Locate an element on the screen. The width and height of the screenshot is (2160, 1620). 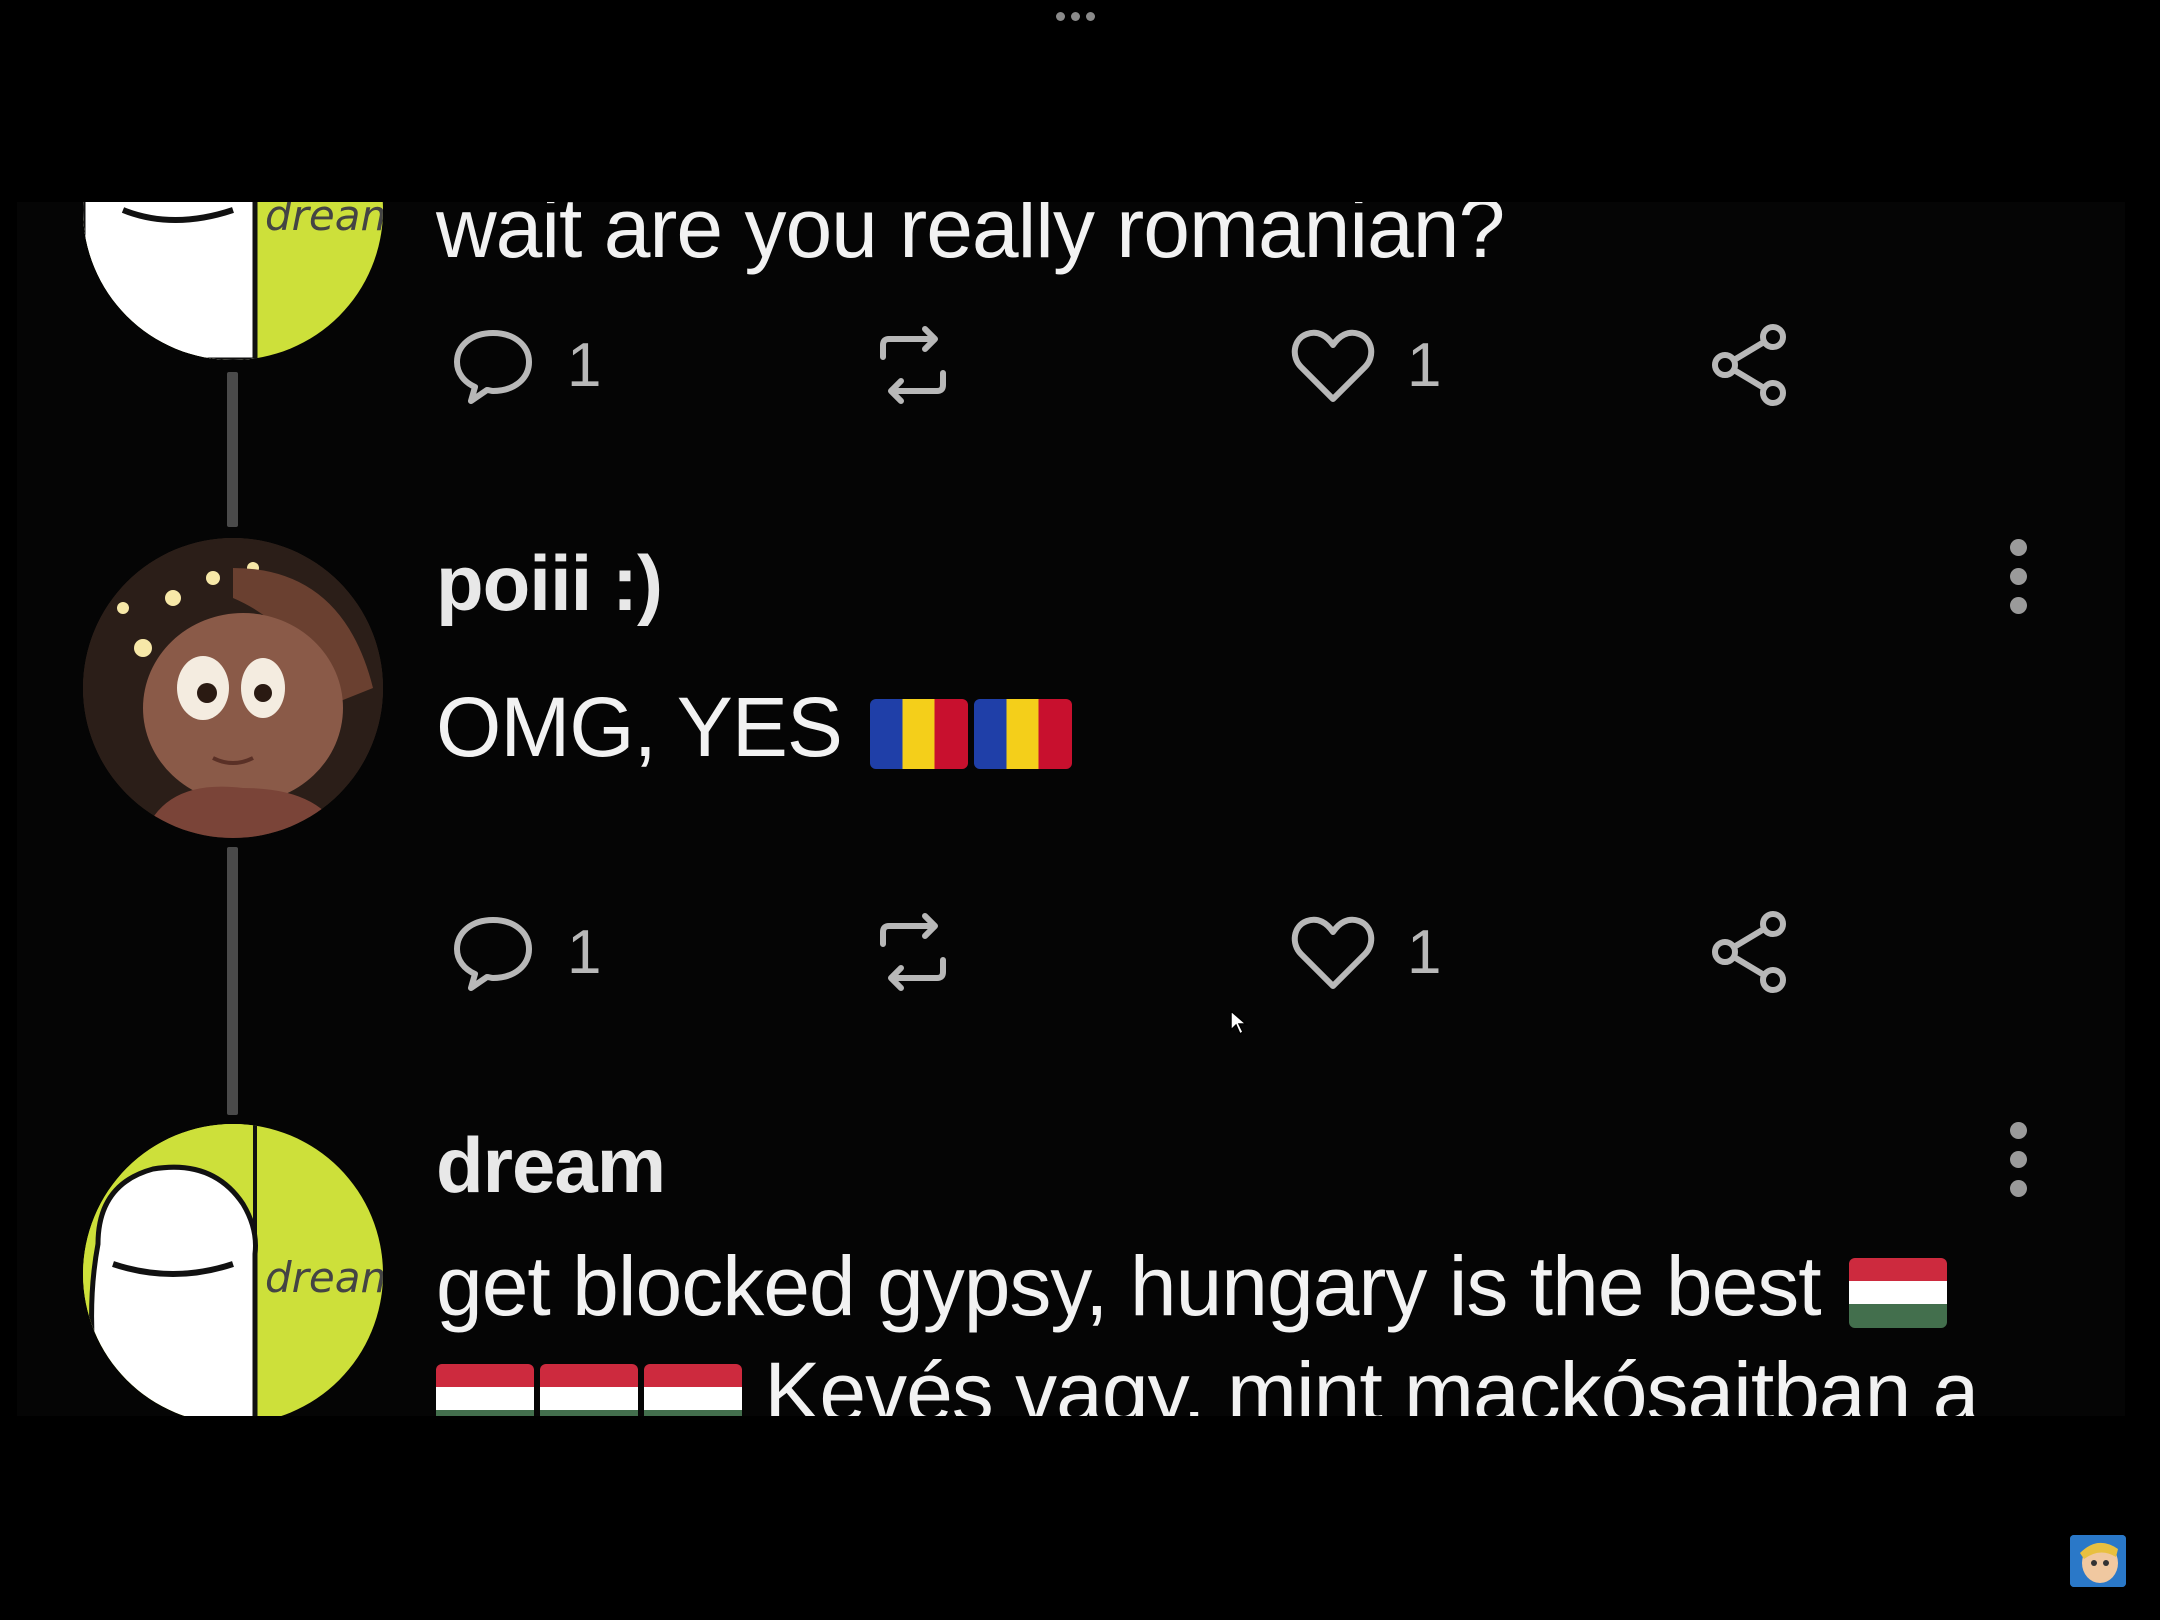
mouse-cursor-icon is located at coordinates (1240, 1022).